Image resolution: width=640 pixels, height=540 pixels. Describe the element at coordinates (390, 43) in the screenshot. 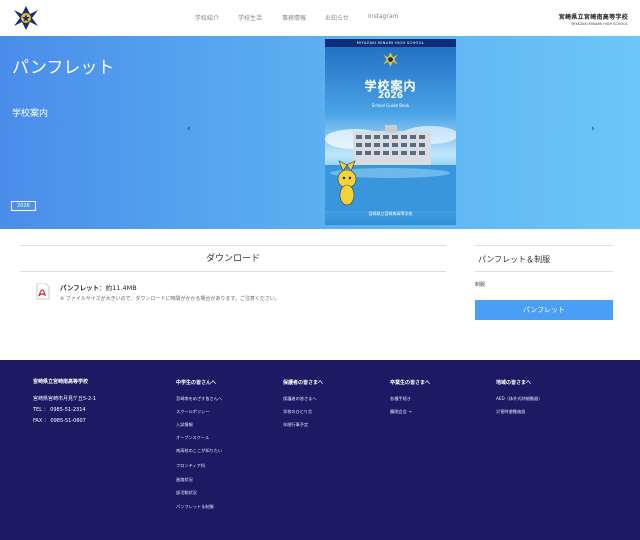

I see `cover-top-text: MIYAZAKI MINAMI HIGH SCHOOL` at that location.